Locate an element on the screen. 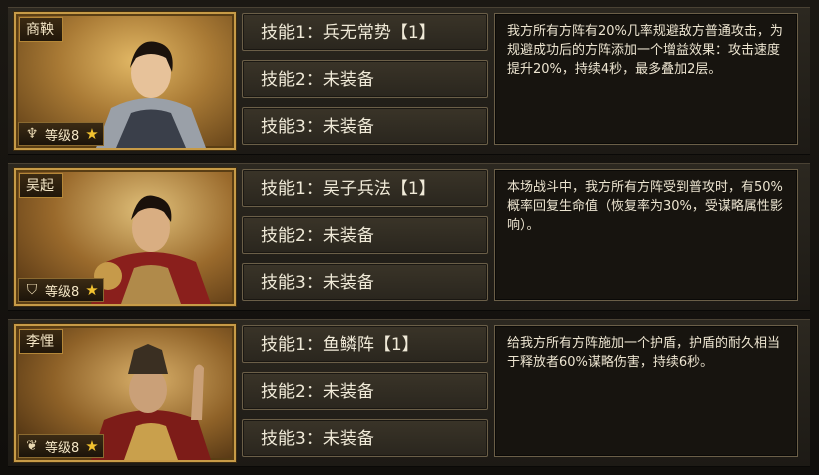  skill-slot-1: 技能1：鱼鳞阵【1】 is located at coordinates (365, 344).